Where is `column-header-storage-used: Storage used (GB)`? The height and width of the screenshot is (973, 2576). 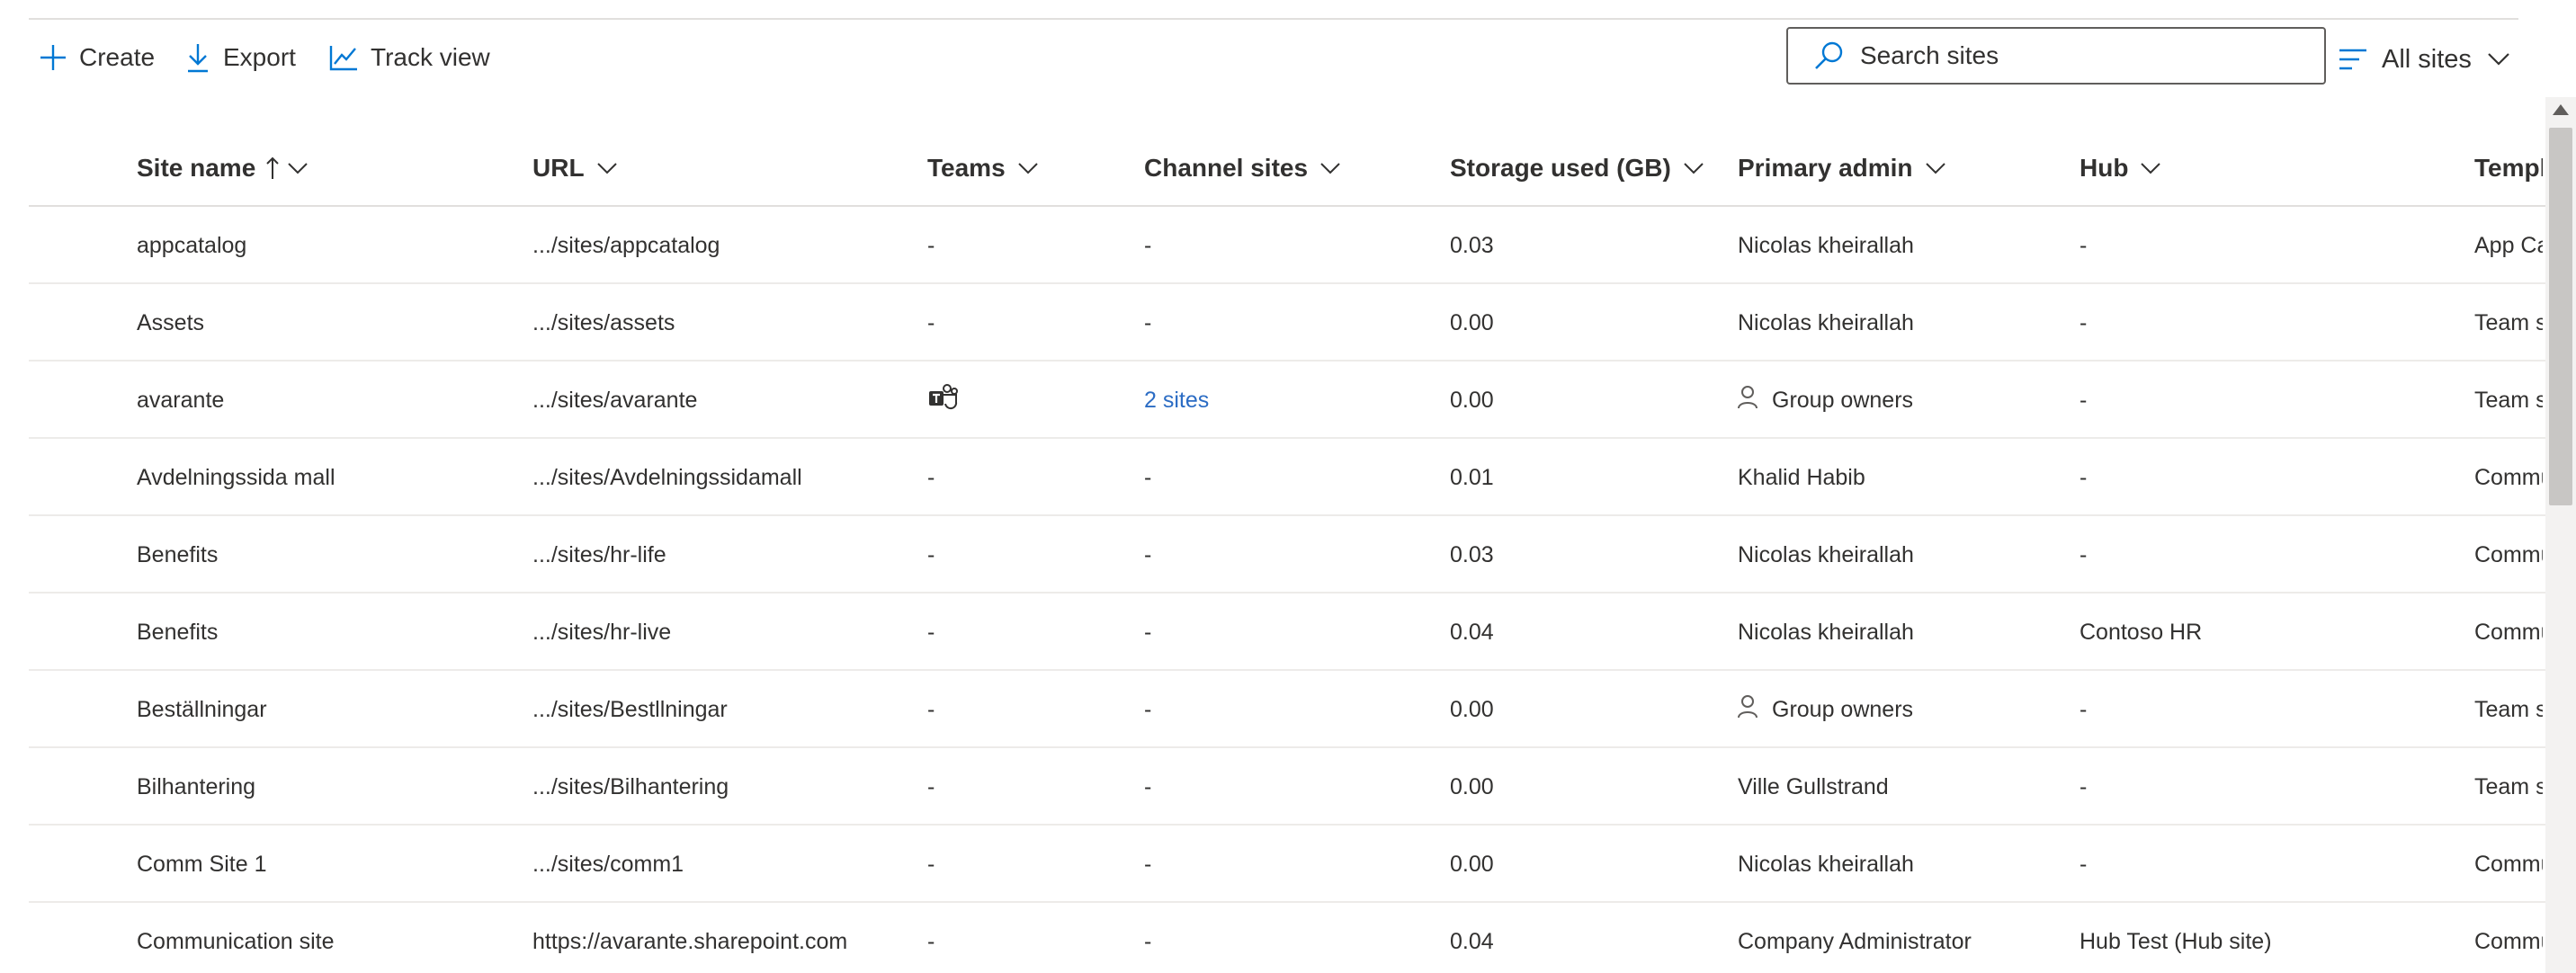 column-header-storage-used: Storage used (GB) is located at coordinates (1577, 168).